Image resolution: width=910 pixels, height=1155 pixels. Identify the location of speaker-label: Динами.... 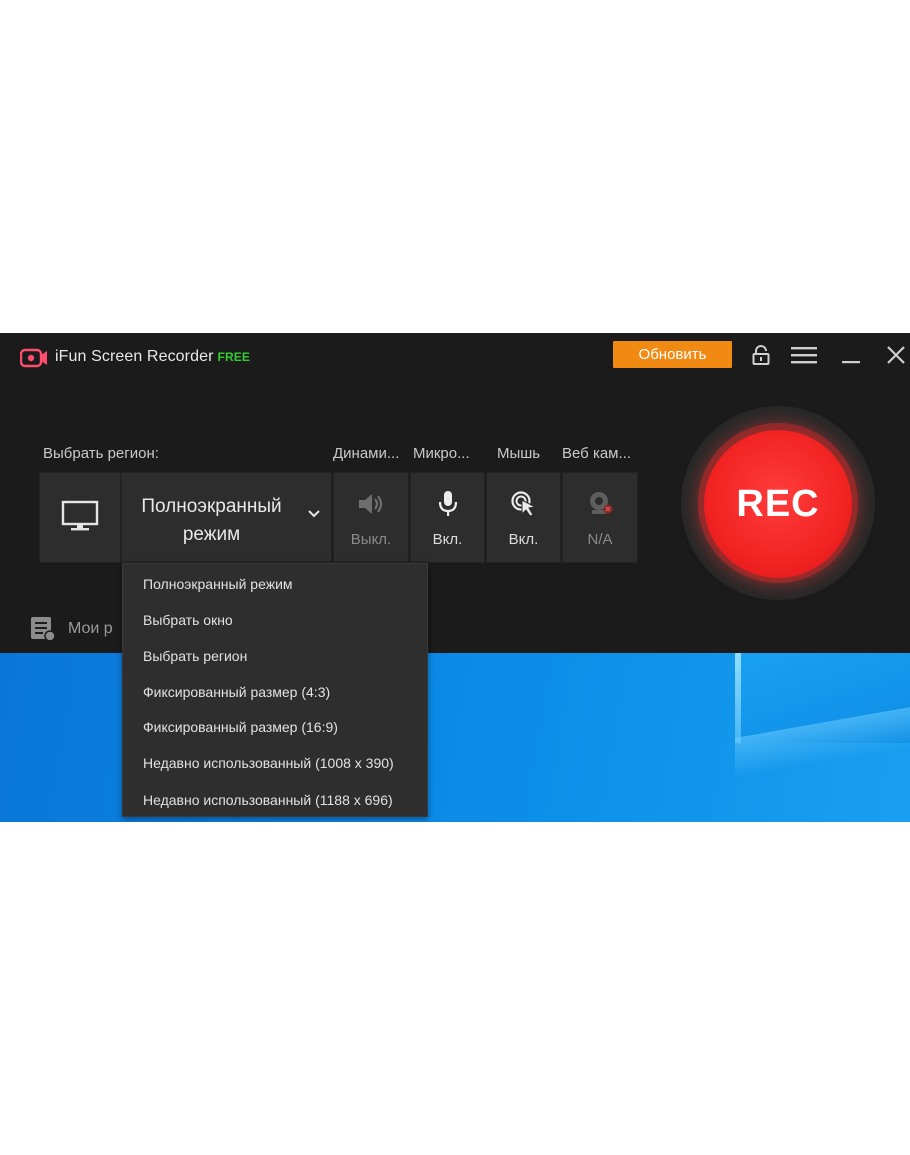
(366, 453).